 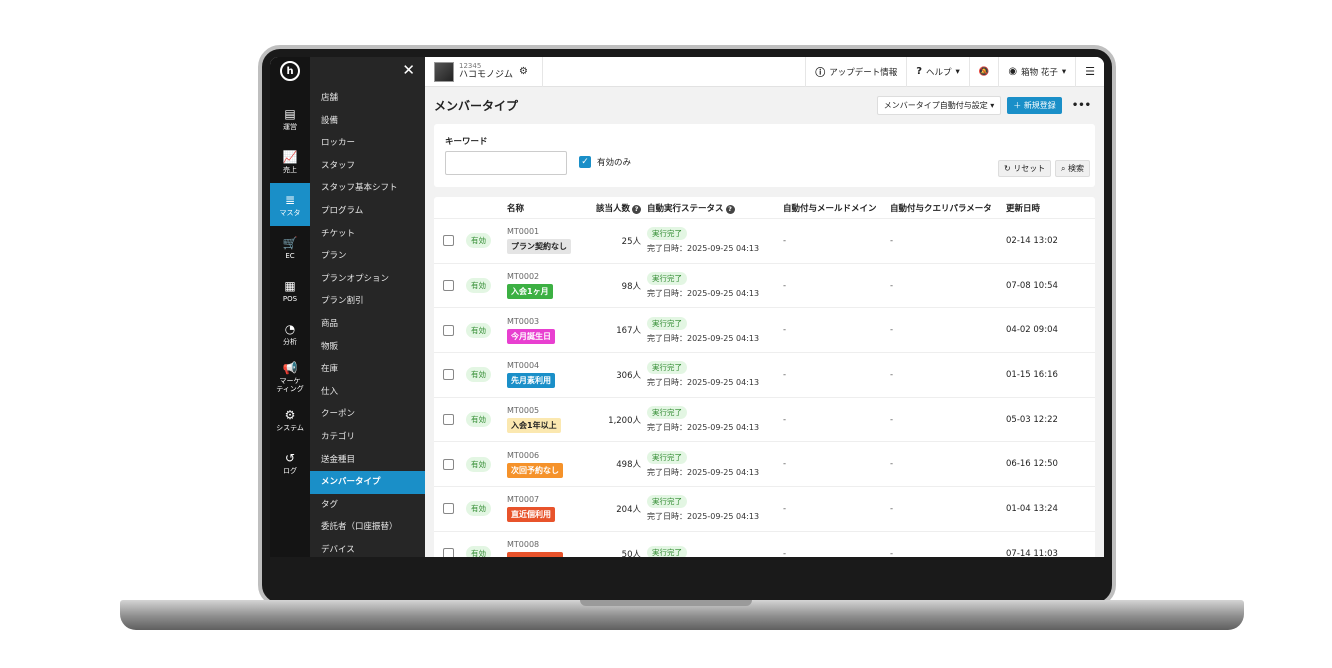 I want to click on keyword-label: キーワード, so click(x=466, y=142).